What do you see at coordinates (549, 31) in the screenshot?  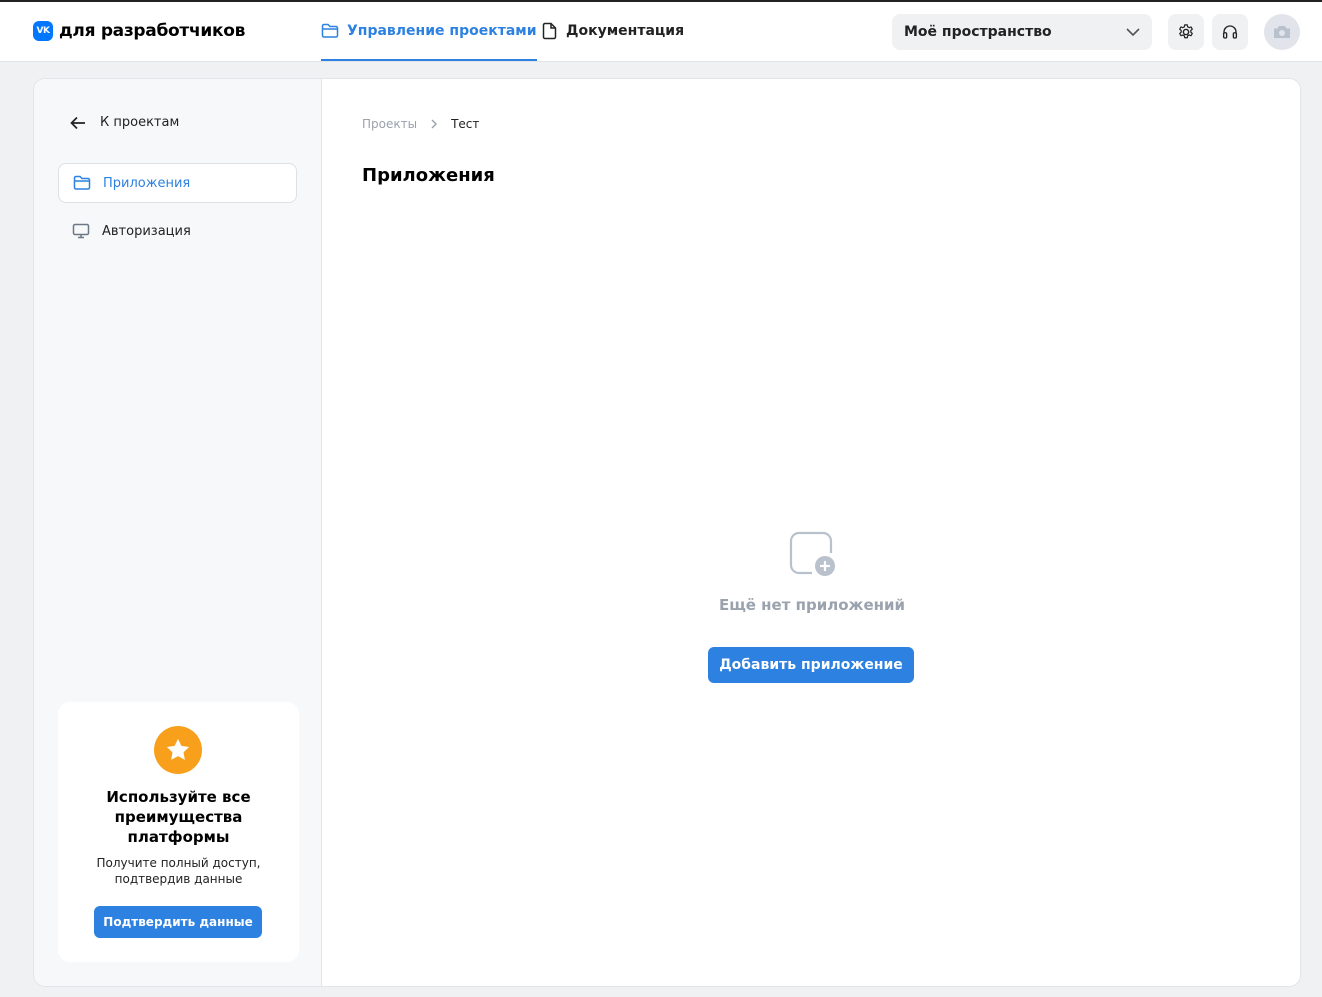 I see `document-icon` at bounding box center [549, 31].